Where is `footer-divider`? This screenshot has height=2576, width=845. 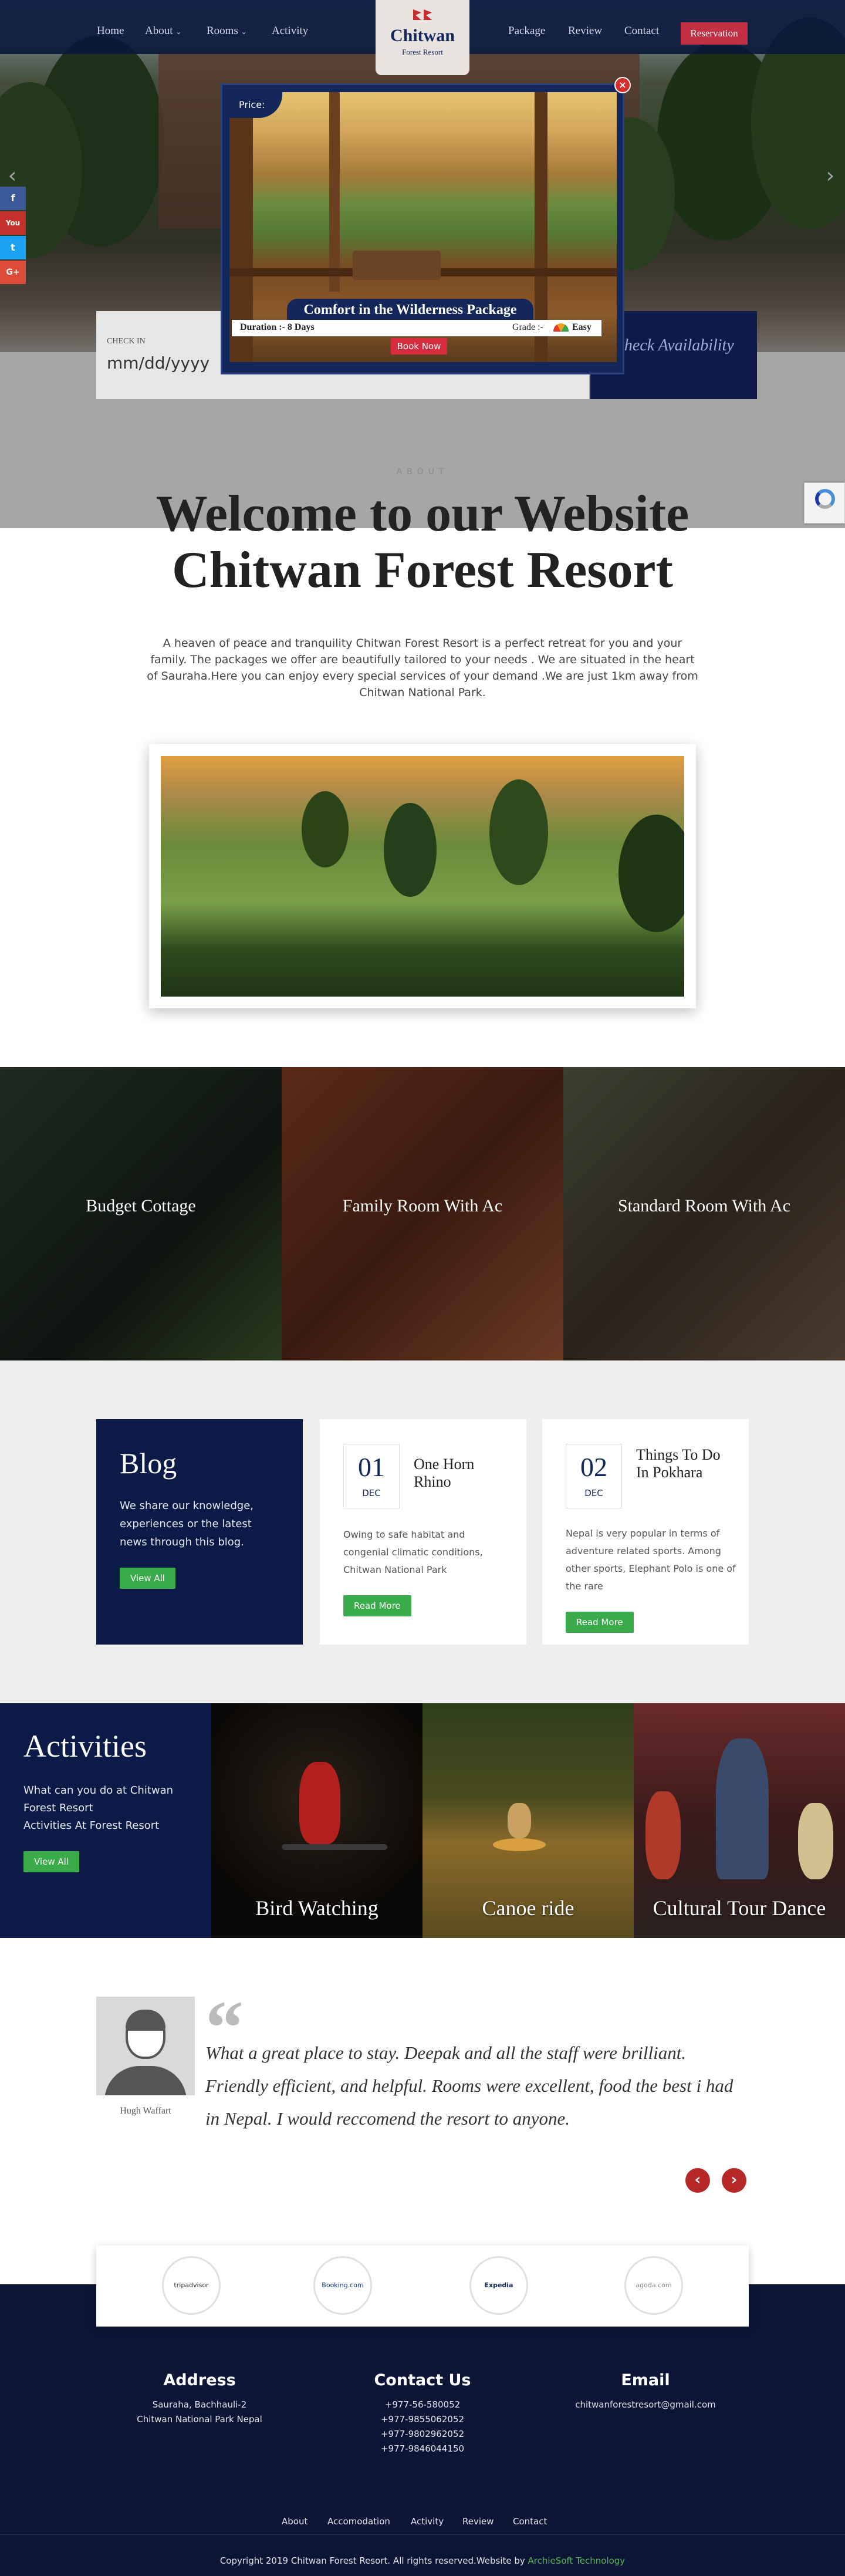
footer-divider is located at coordinates (422, 2534).